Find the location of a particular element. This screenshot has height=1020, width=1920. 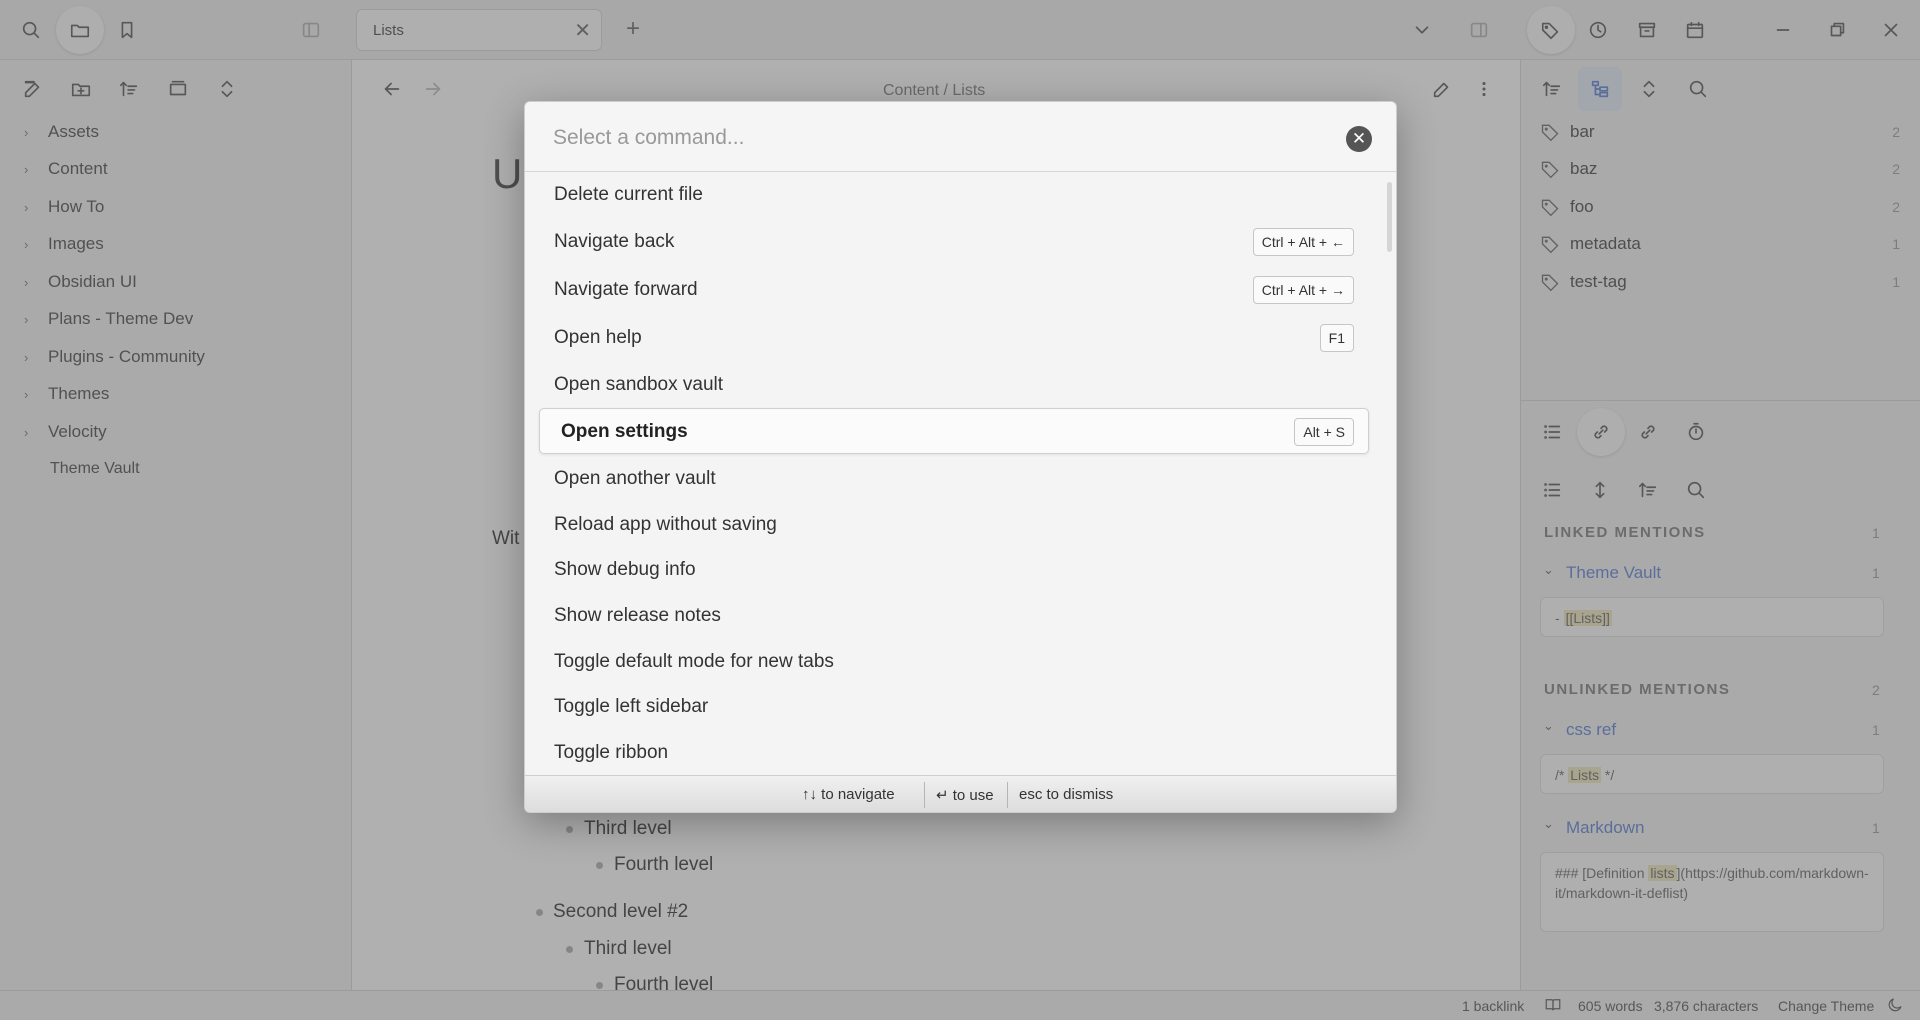

command-item: Navigate forward Ctrl + Alt + → is located at coordinates (960, 290).